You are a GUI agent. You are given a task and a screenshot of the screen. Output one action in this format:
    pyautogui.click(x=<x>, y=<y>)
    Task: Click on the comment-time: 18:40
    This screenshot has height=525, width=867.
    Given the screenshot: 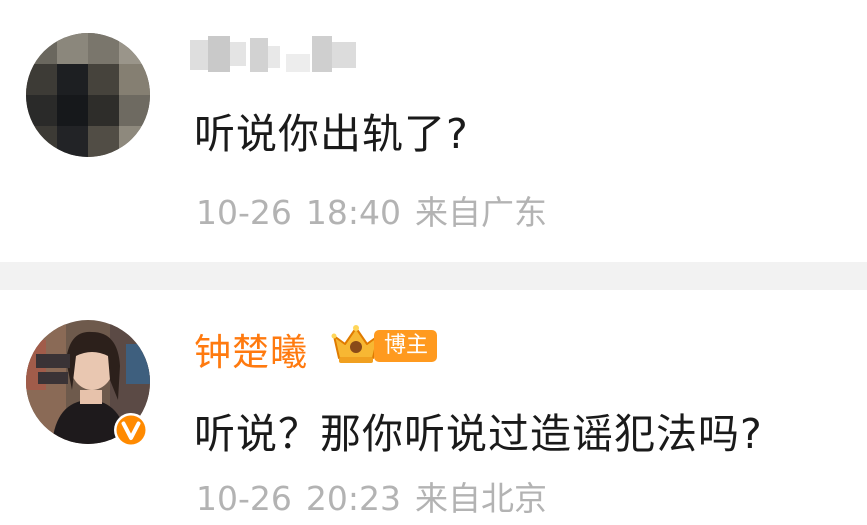 What is the action you would take?
    pyautogui.click(x=353, y=212)
    